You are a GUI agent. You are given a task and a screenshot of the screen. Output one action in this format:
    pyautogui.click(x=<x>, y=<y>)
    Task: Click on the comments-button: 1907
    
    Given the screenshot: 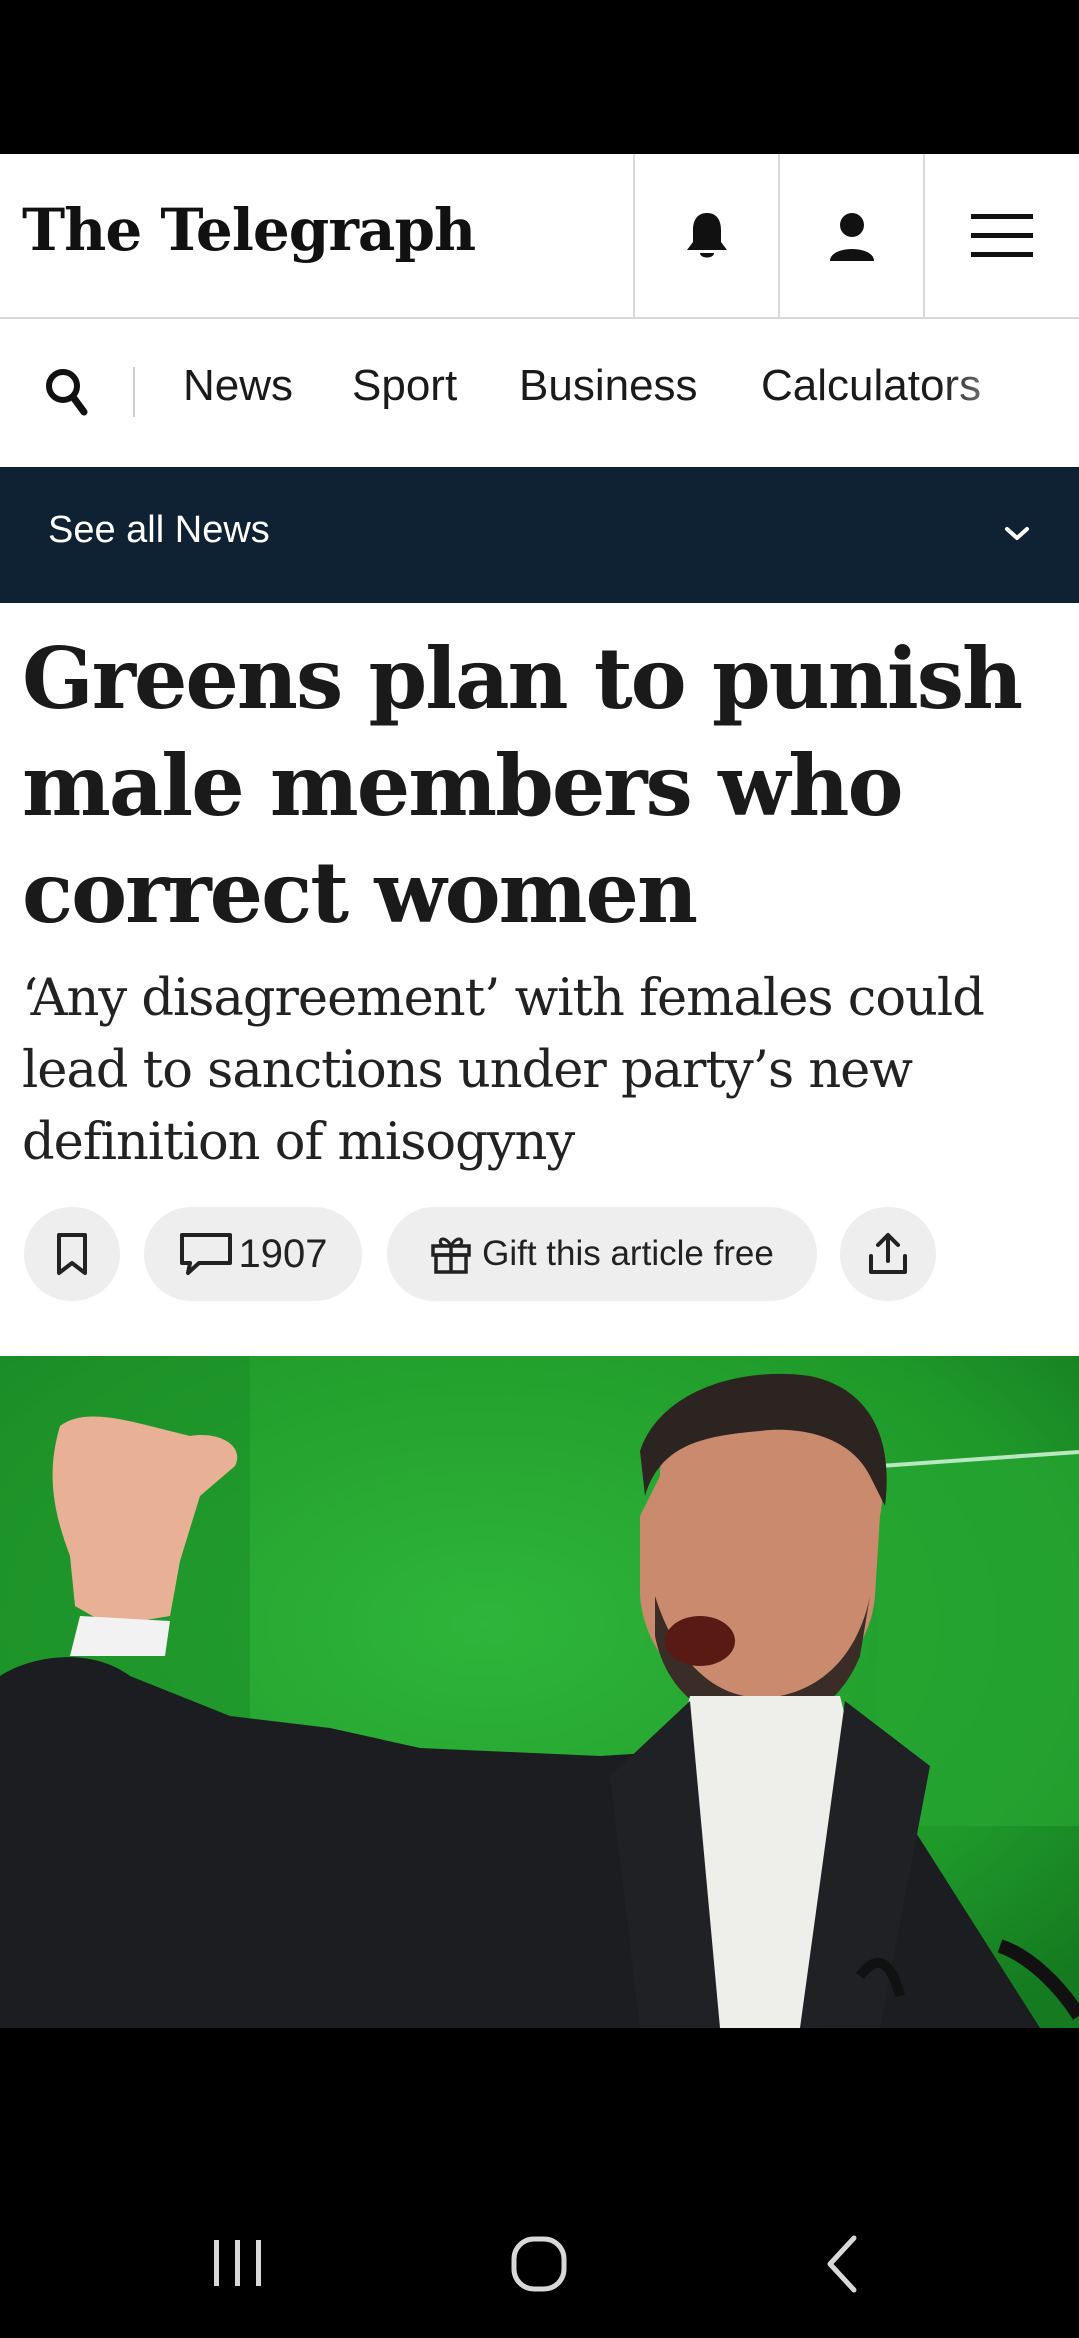 What is the action you would take?
    pyautogui.click(x=253, y=1254)
    